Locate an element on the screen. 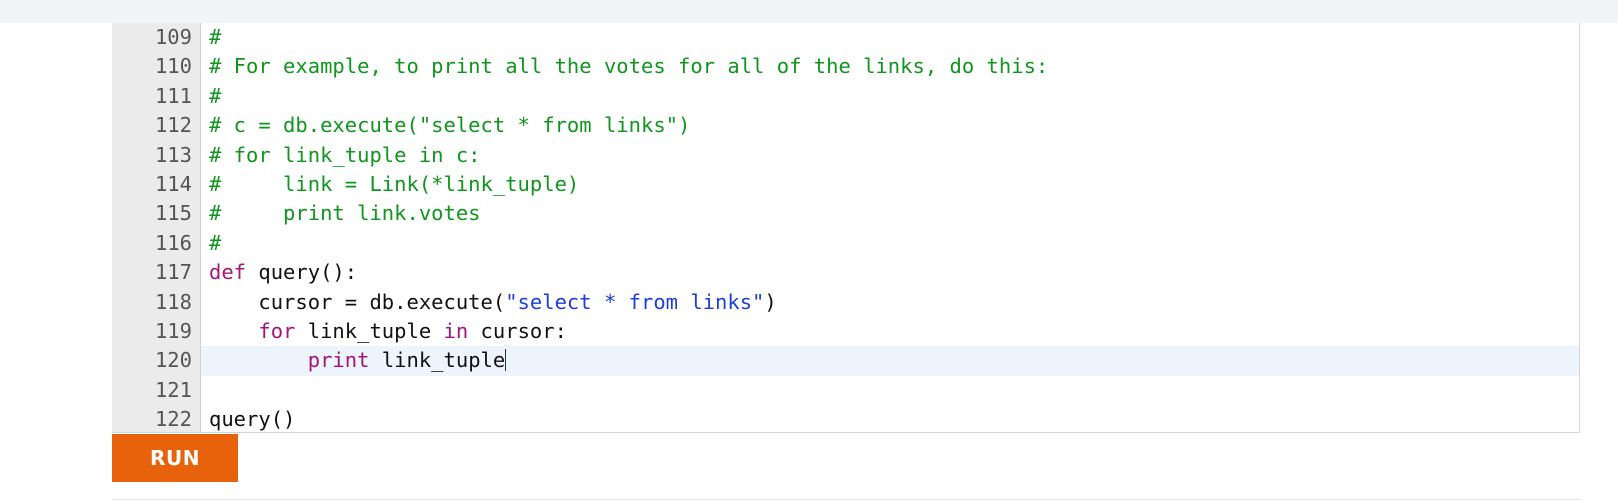 This screenshot has height=502, width=1618. line-number: 109 is located at coordinates (173, 37).